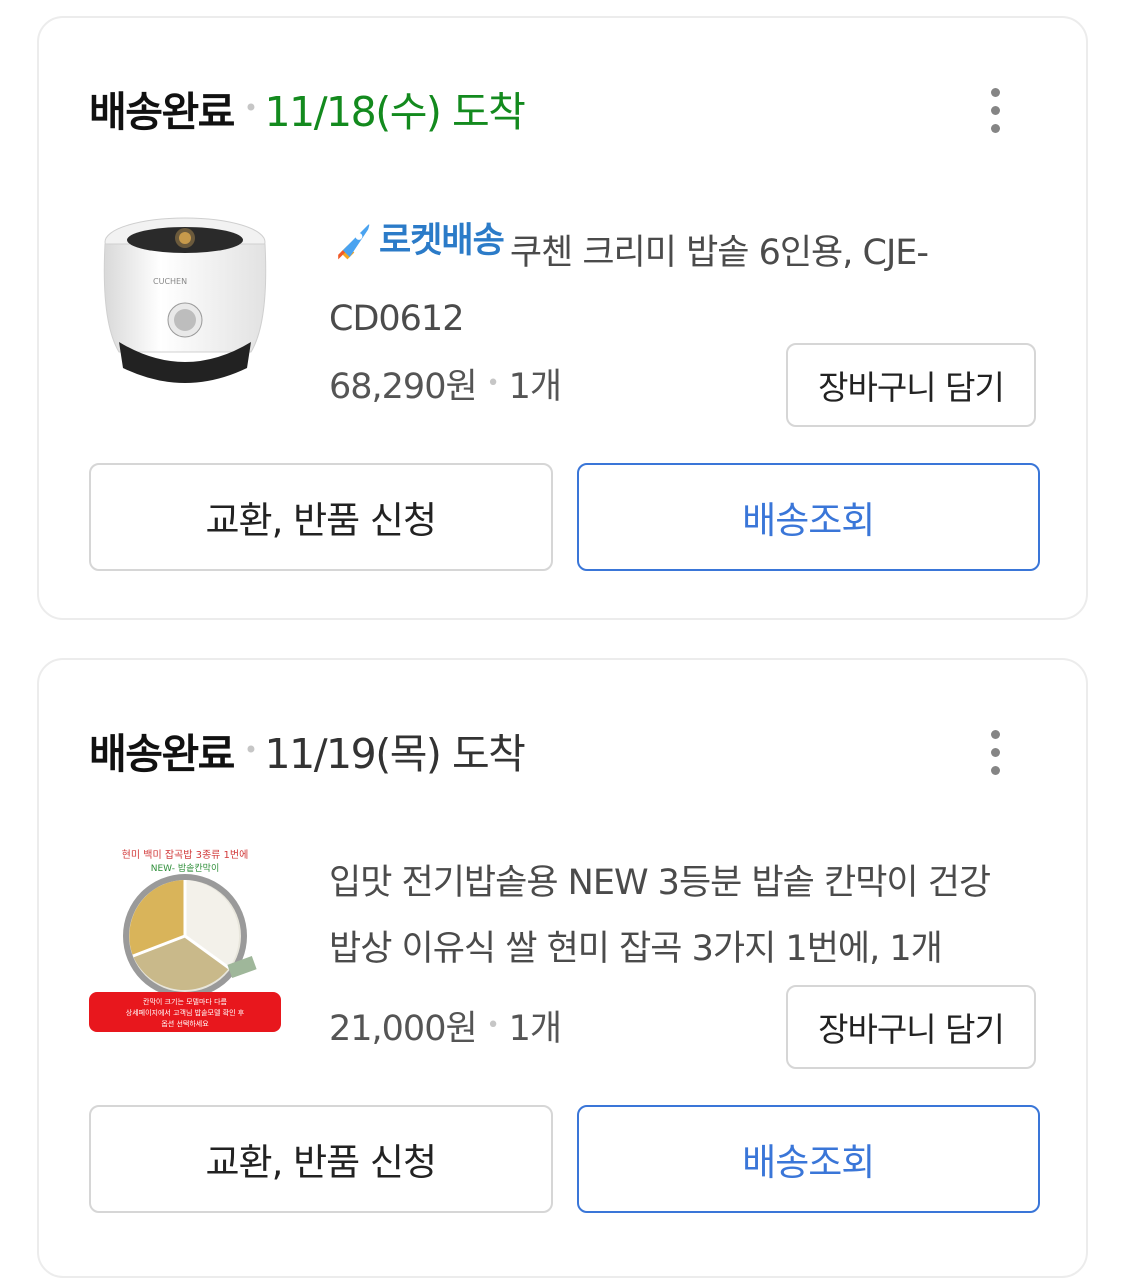 This screenshot has height=1278, width=1124. What do you see at coordinates (185, 1012) in the screenshot?
I see `image-footer-line: 상세페이지에서 고객님 밥솥모델 확인 후` at bounding box center [185, 1012].